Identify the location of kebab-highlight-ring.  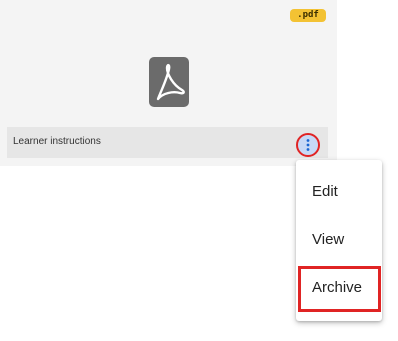
(308, 145).